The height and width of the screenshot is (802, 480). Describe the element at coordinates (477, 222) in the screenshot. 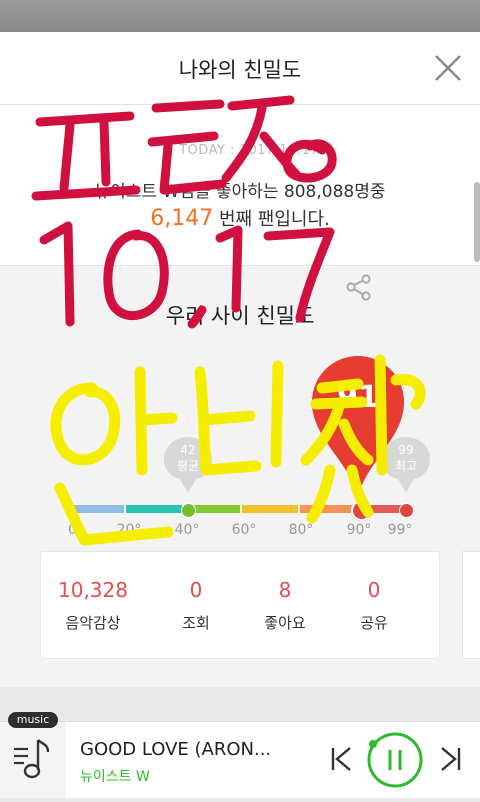

I see `scroll-indicator` at that location.